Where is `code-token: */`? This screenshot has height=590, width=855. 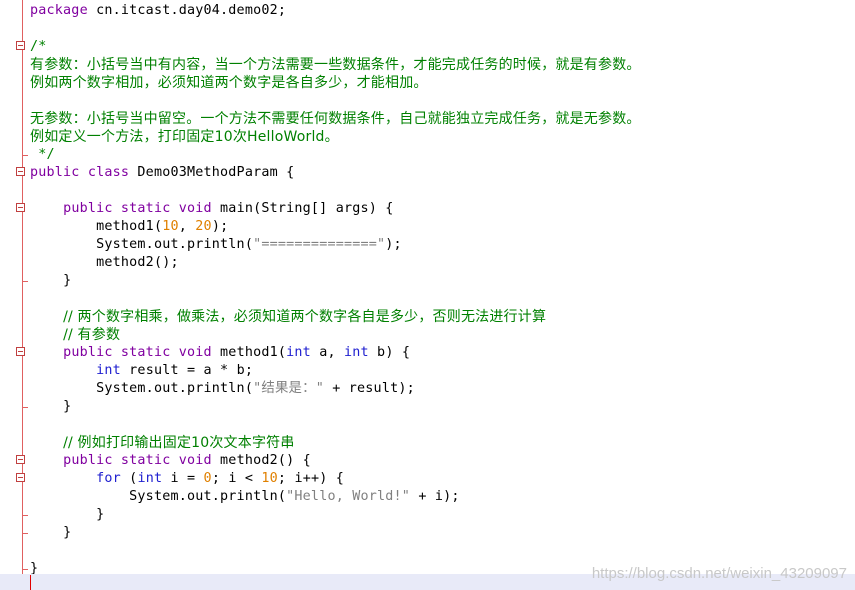
code-token: */ is located at coordinates (42, 154).